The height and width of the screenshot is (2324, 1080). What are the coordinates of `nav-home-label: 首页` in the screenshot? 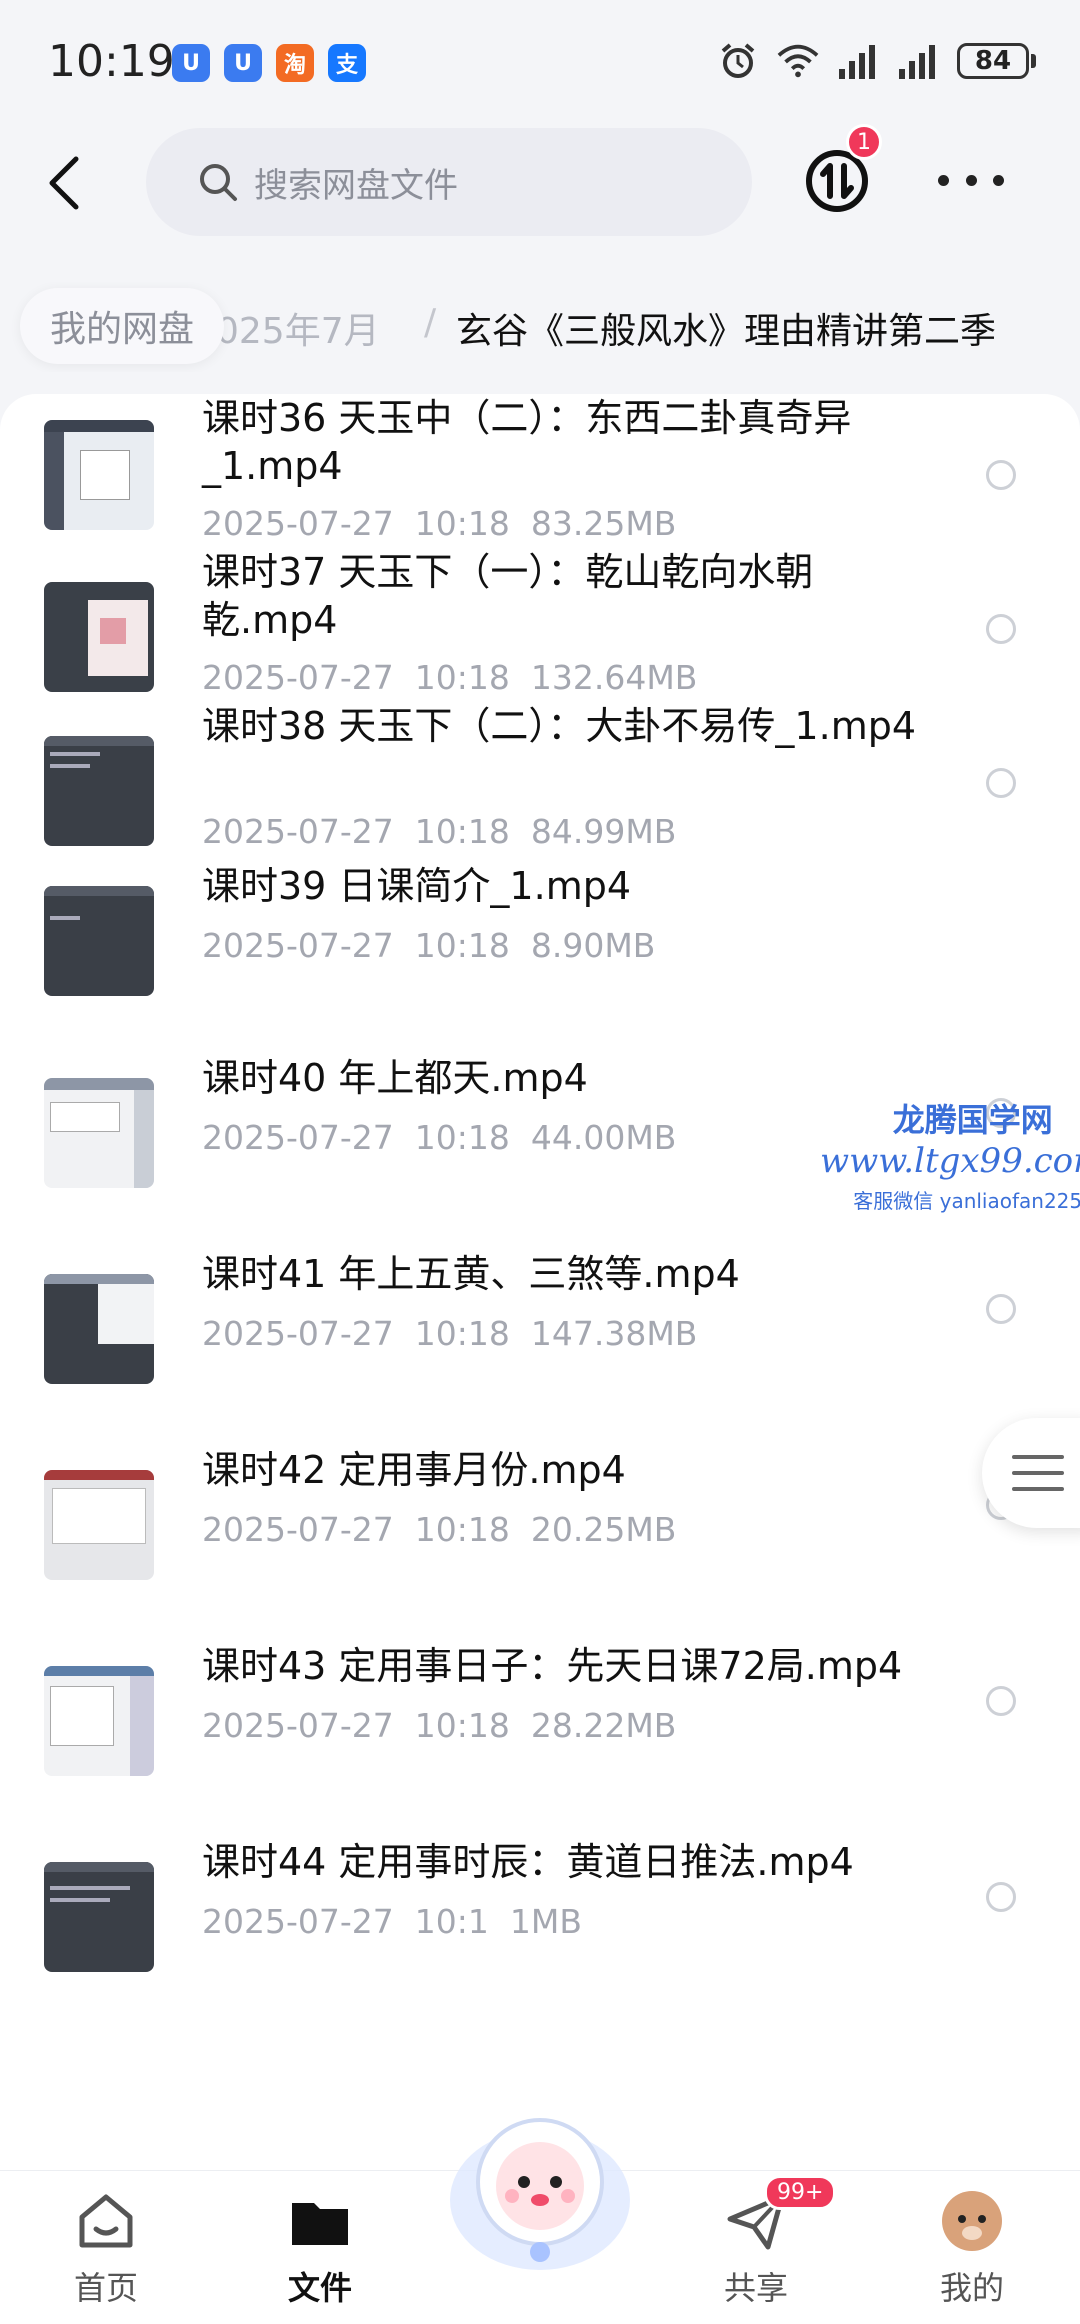 It's located at (105, 2288).